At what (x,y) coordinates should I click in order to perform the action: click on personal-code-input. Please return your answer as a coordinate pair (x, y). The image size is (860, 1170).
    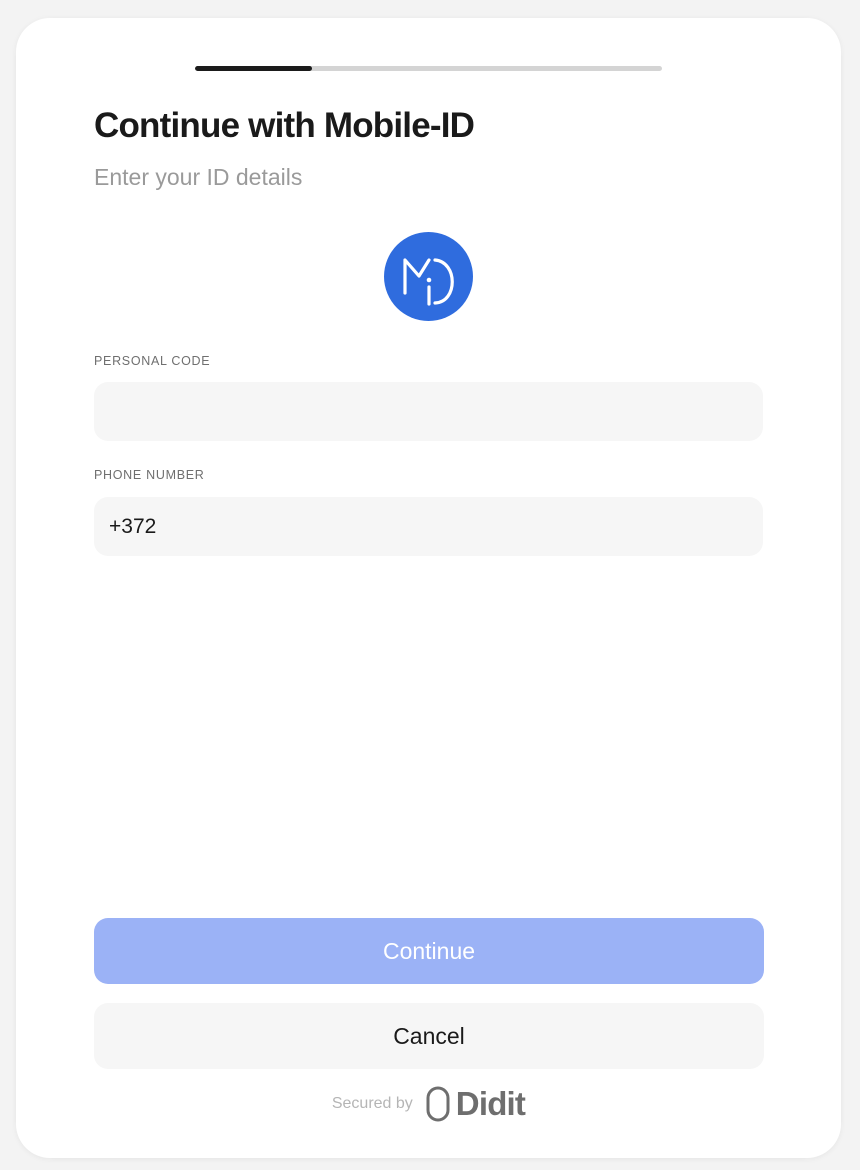
    Looking at the image, I should click on (428, 411).